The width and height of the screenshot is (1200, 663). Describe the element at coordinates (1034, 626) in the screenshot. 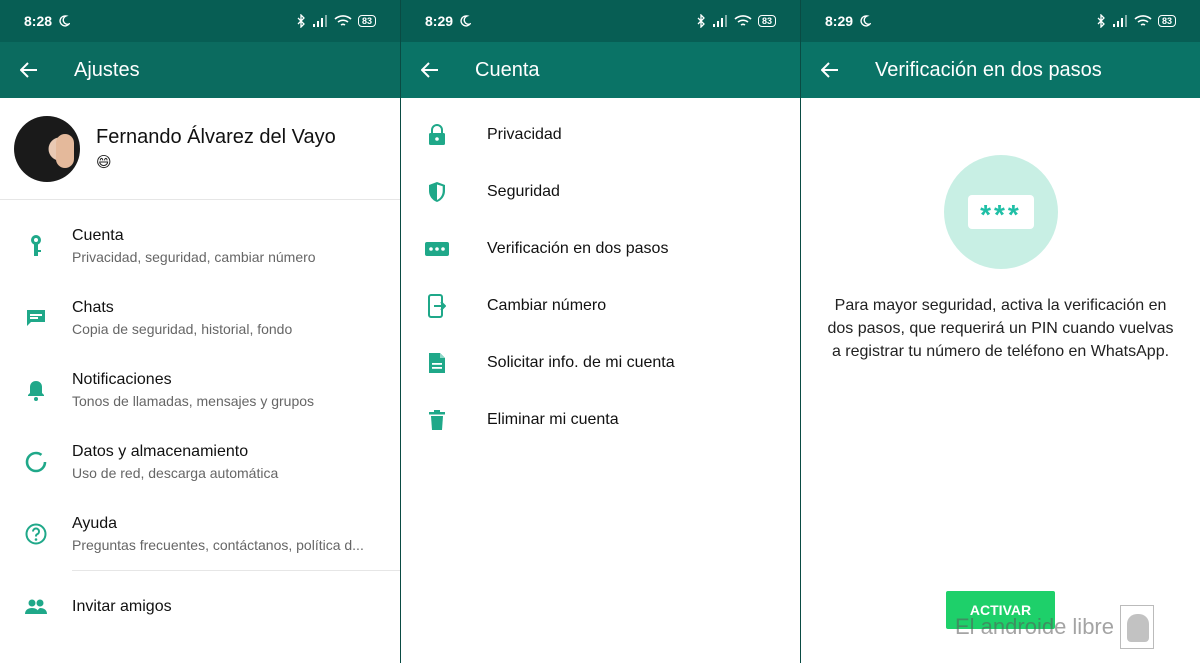

I see `watermark-text: El androide libre` at that location.